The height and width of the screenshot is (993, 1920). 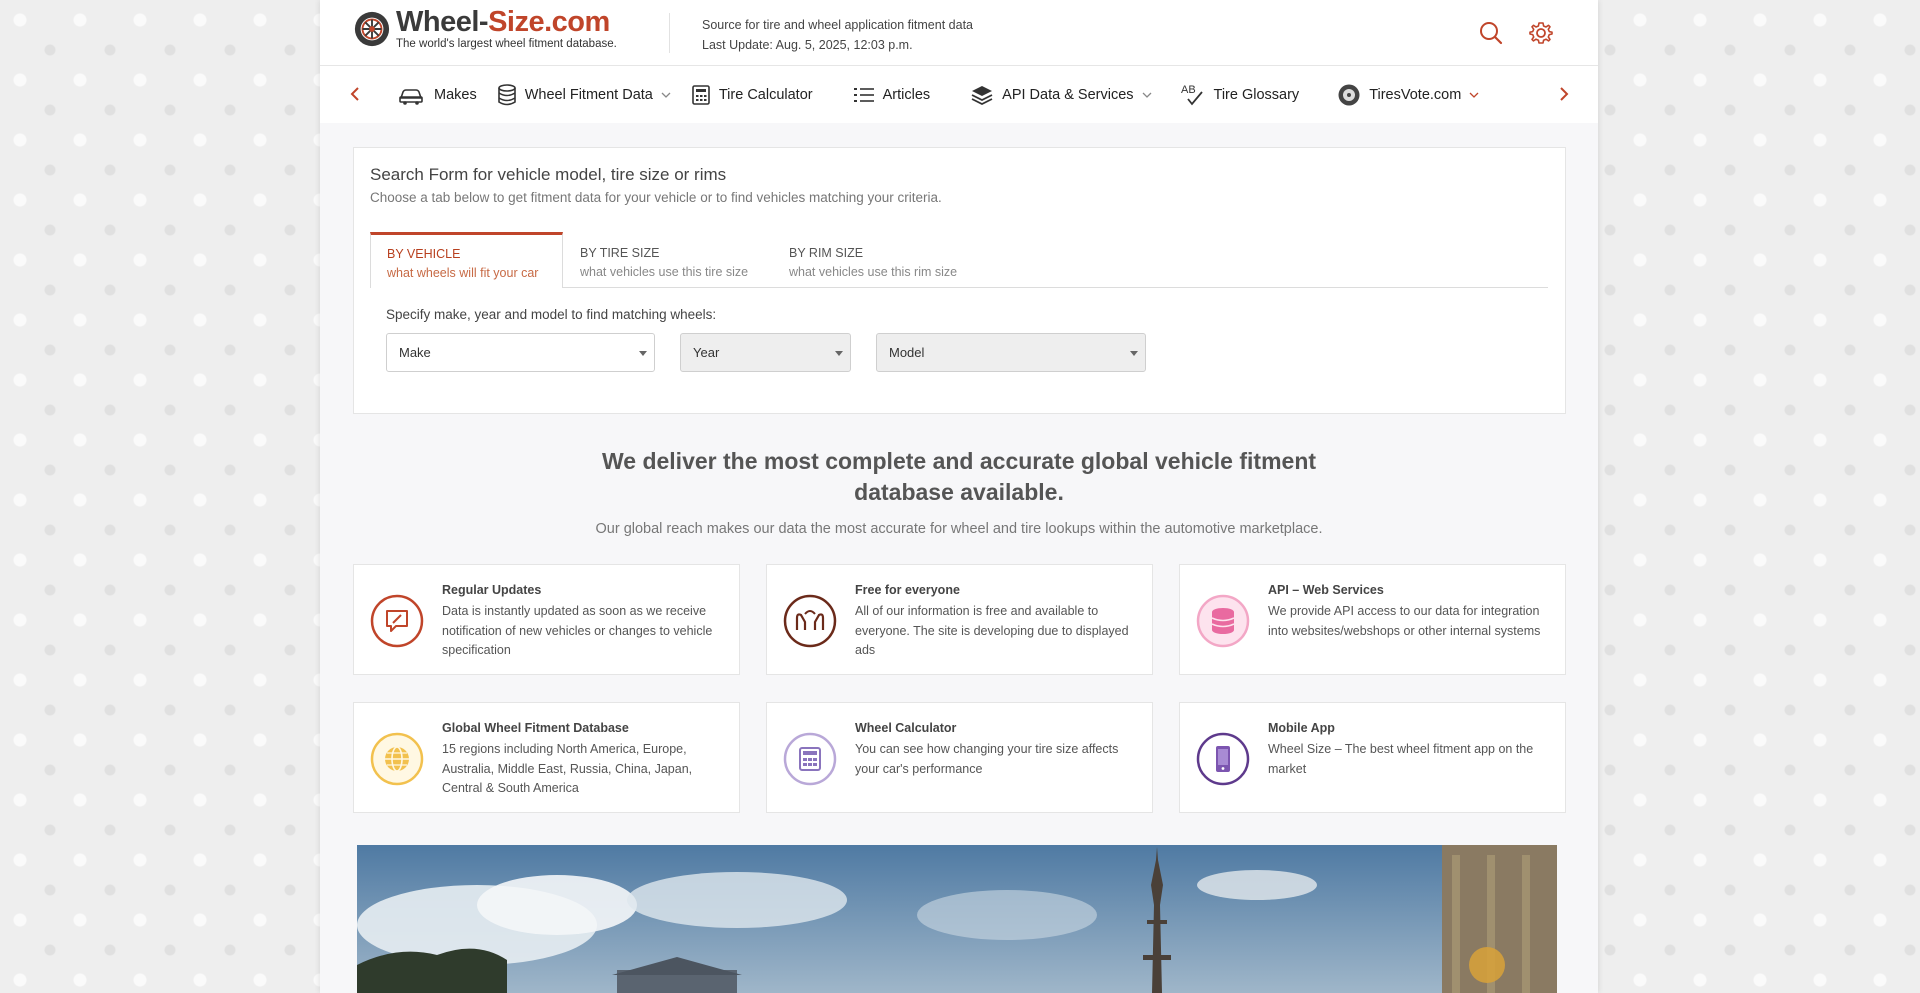 I want to click on wheel-logo-icon, so click(x=372, y=29).